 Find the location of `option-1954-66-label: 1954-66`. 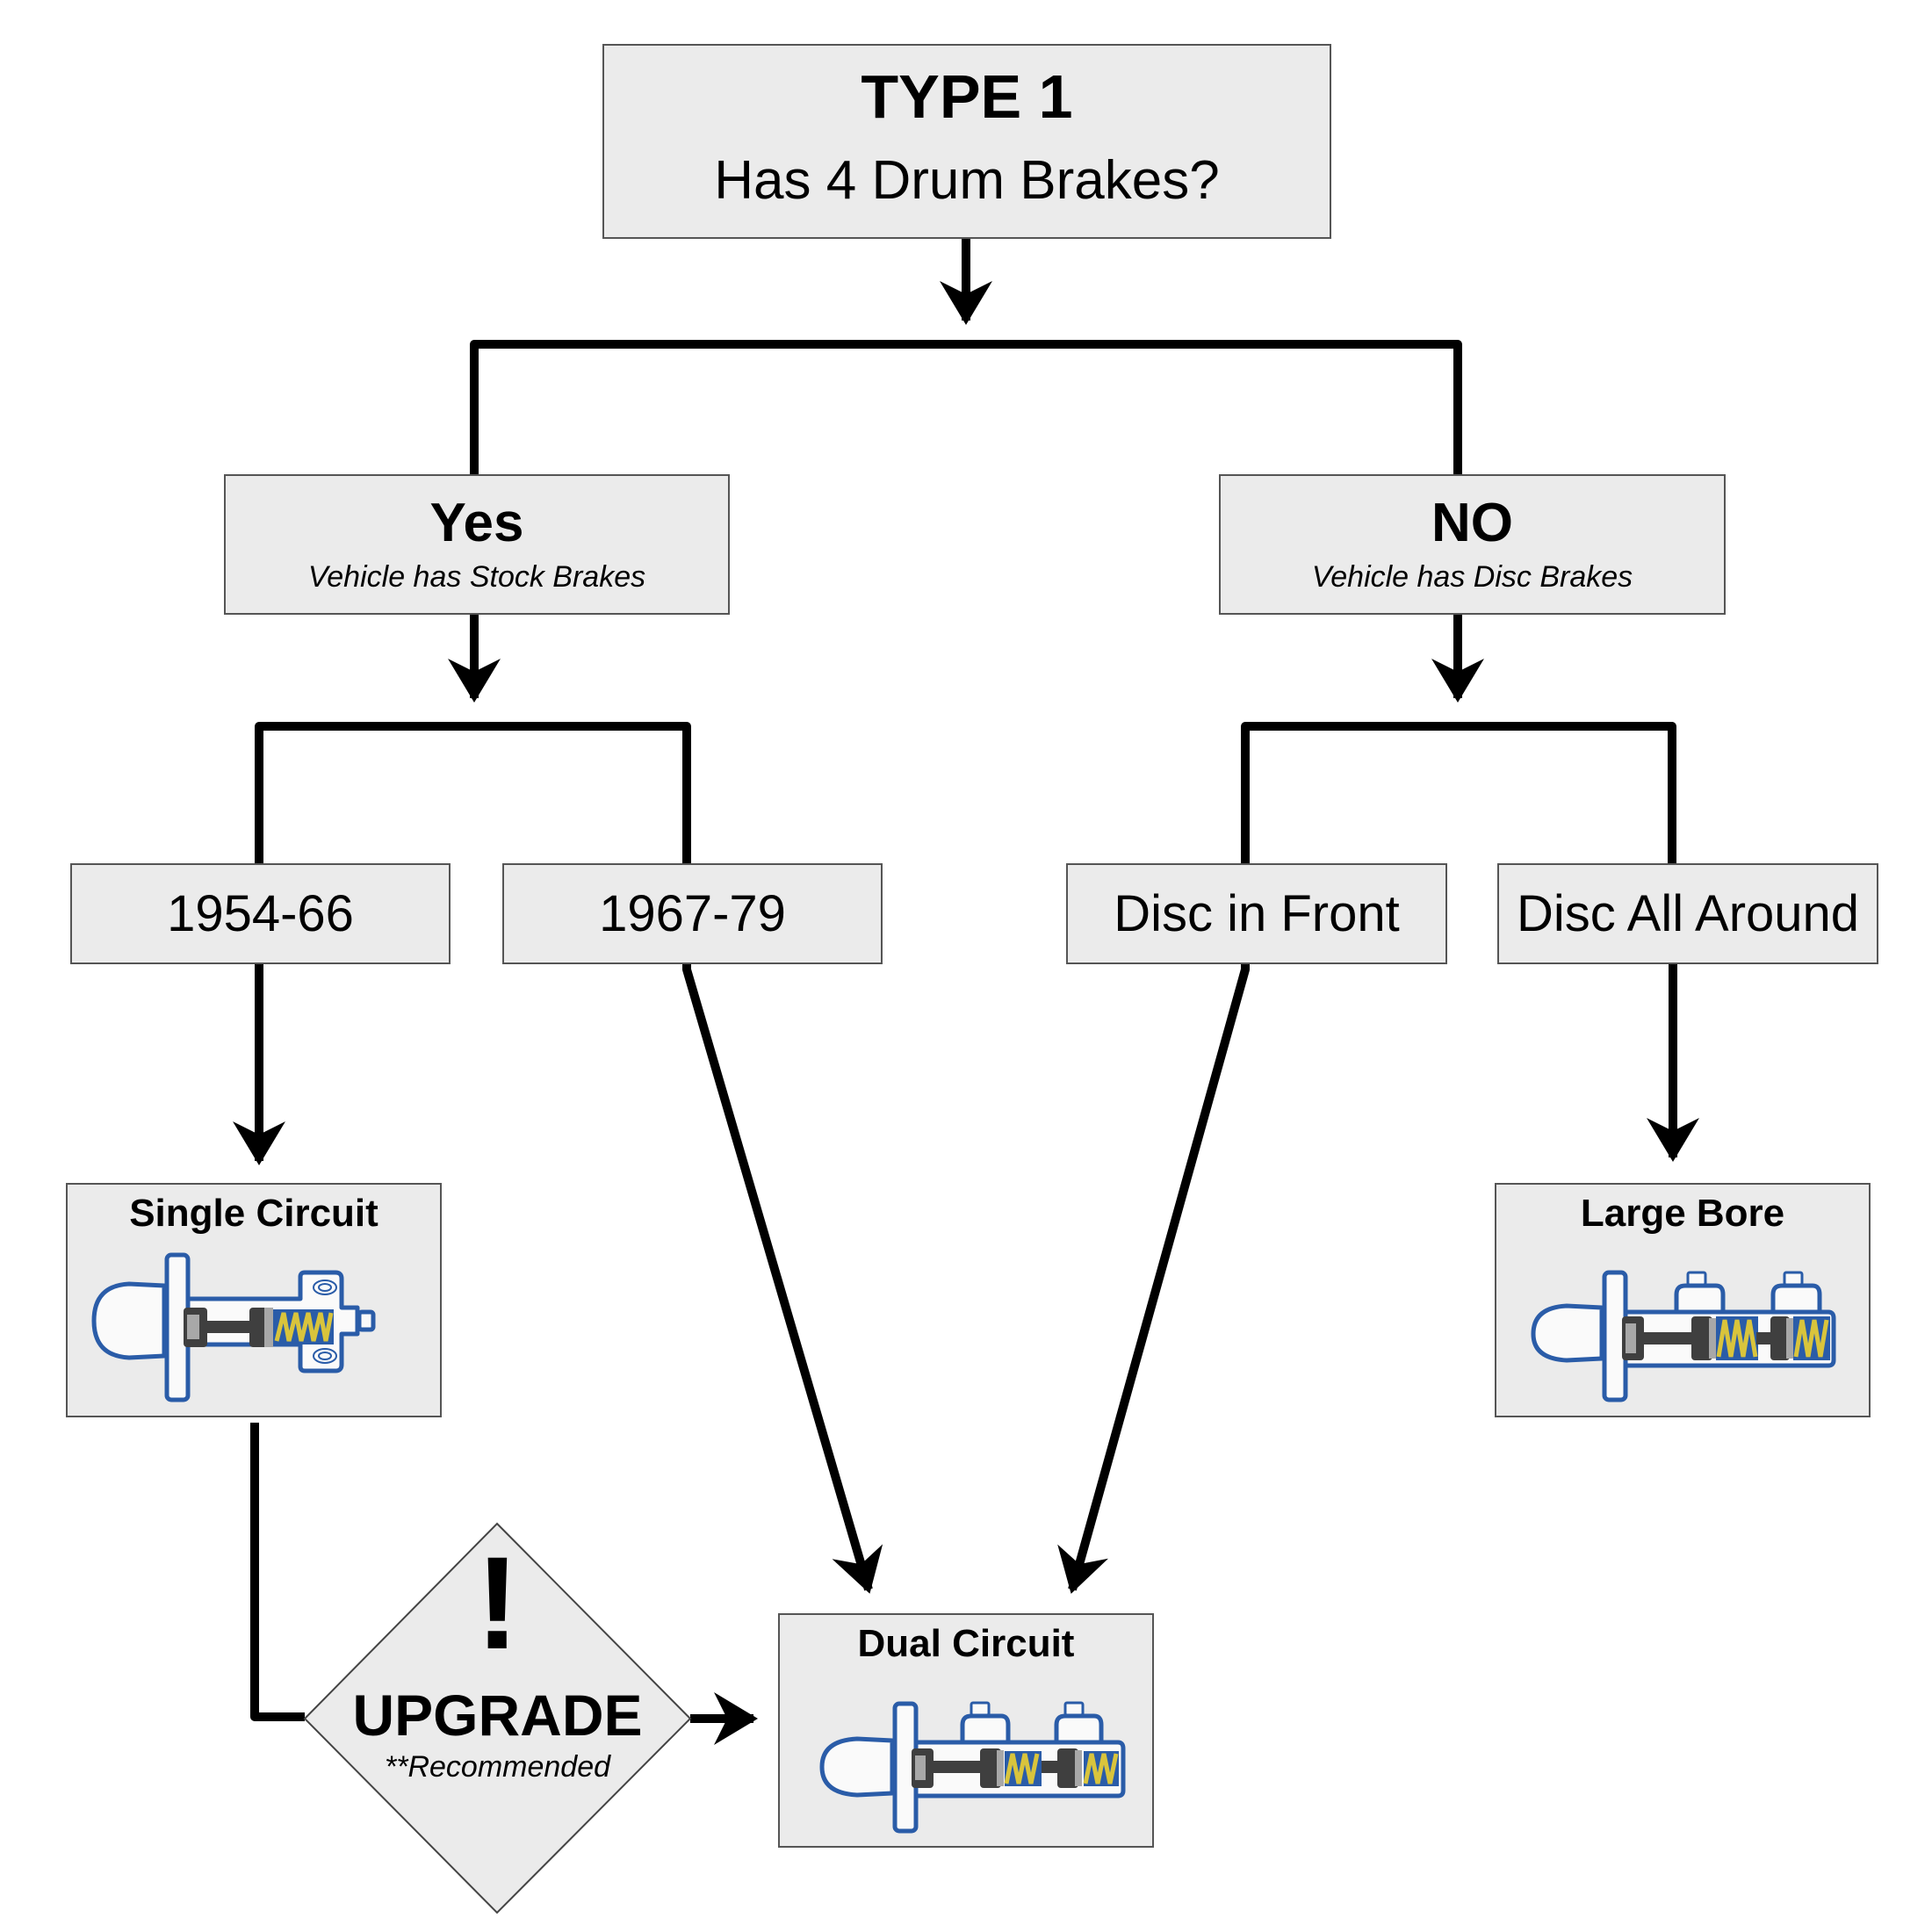

option-1954-66-label: 1954-66 is located at coordinates (260, 914).